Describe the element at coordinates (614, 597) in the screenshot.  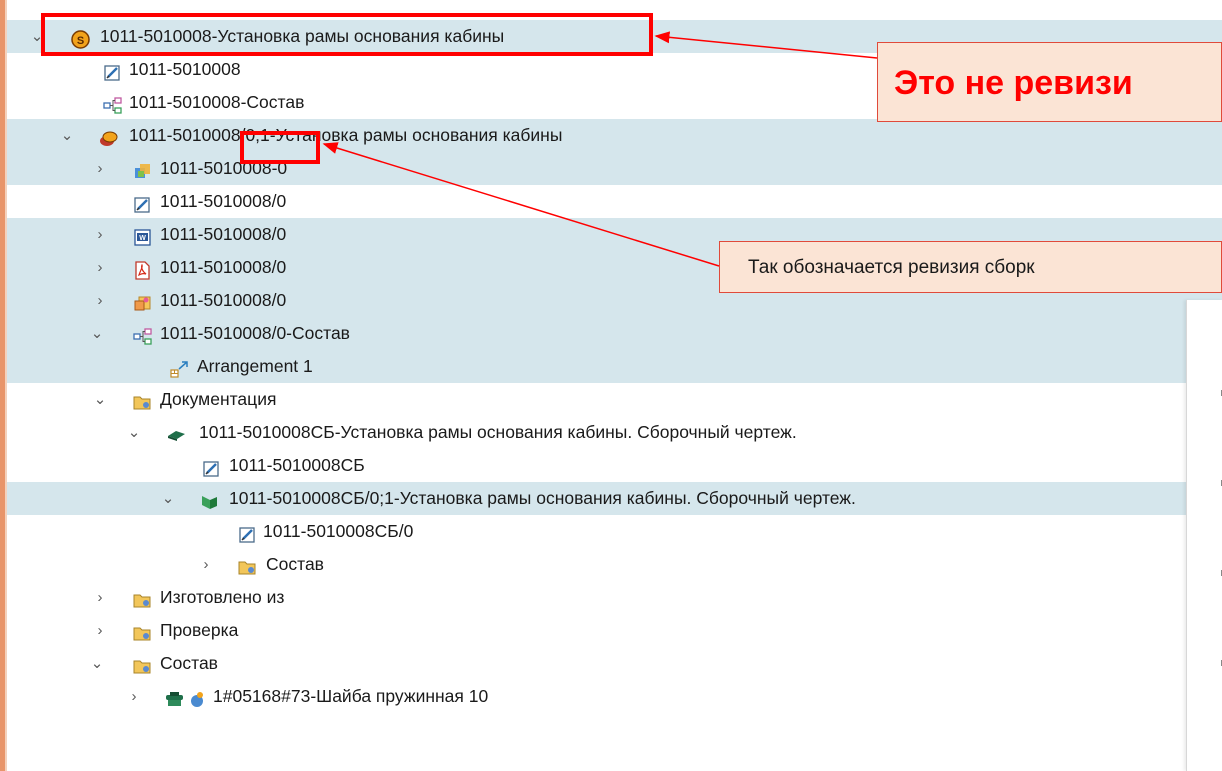
I see `tree-row-folder: › Изготовлено из` at that location.